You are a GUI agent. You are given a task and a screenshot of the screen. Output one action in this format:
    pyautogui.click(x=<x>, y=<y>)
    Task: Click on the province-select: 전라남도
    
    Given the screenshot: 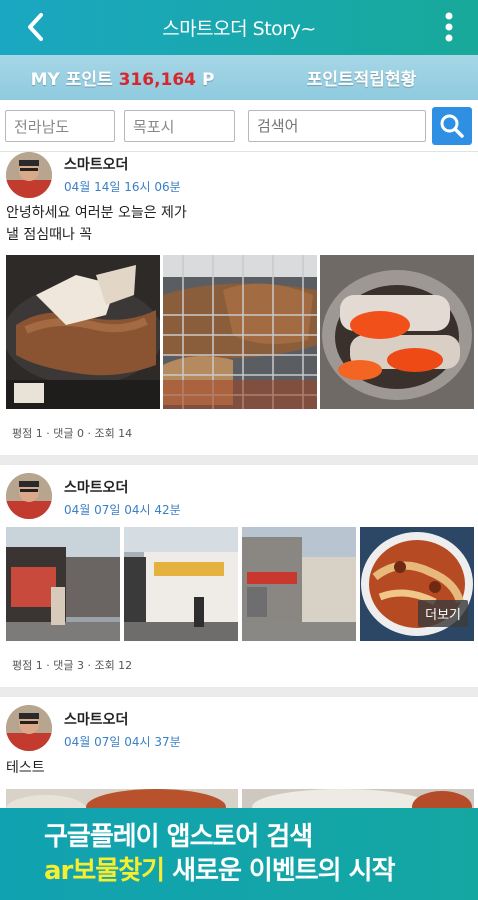 What is the action you would take?
    pyautogui.click(x=60, y=126)
    